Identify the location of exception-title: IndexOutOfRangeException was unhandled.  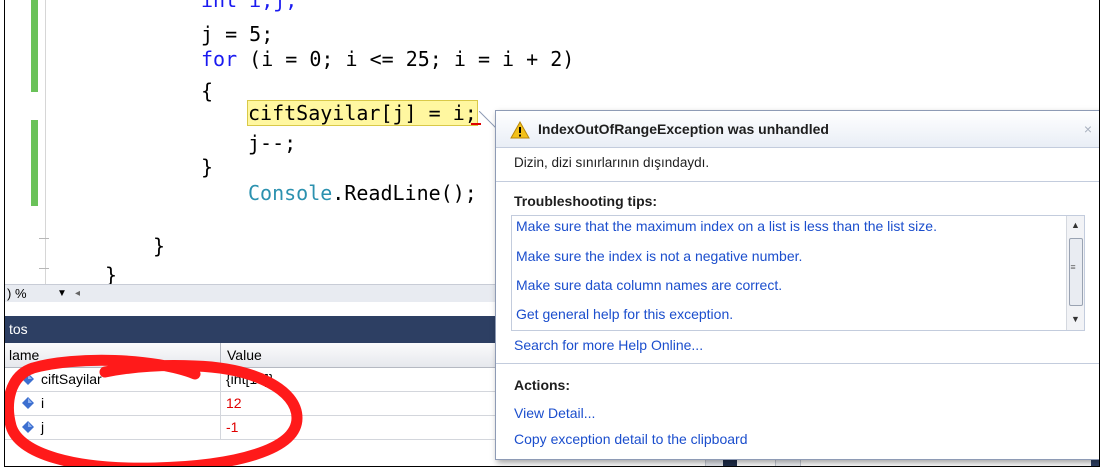
(683, 129).